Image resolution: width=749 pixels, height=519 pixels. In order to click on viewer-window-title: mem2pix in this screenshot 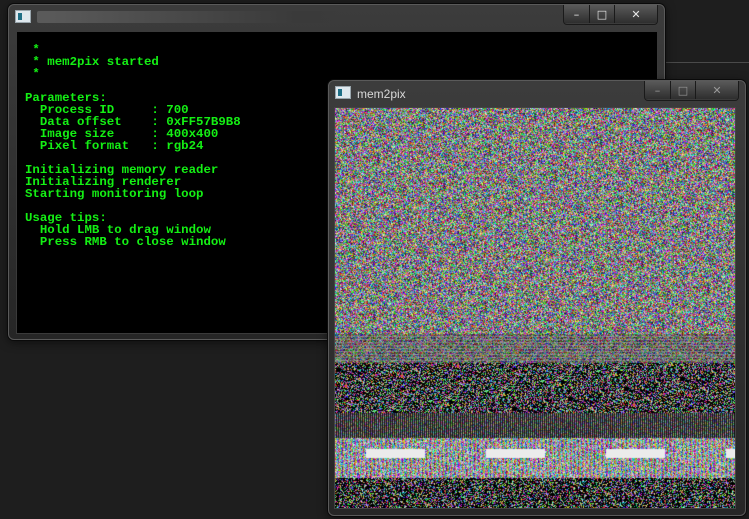, I will do `click(381, 94)`.